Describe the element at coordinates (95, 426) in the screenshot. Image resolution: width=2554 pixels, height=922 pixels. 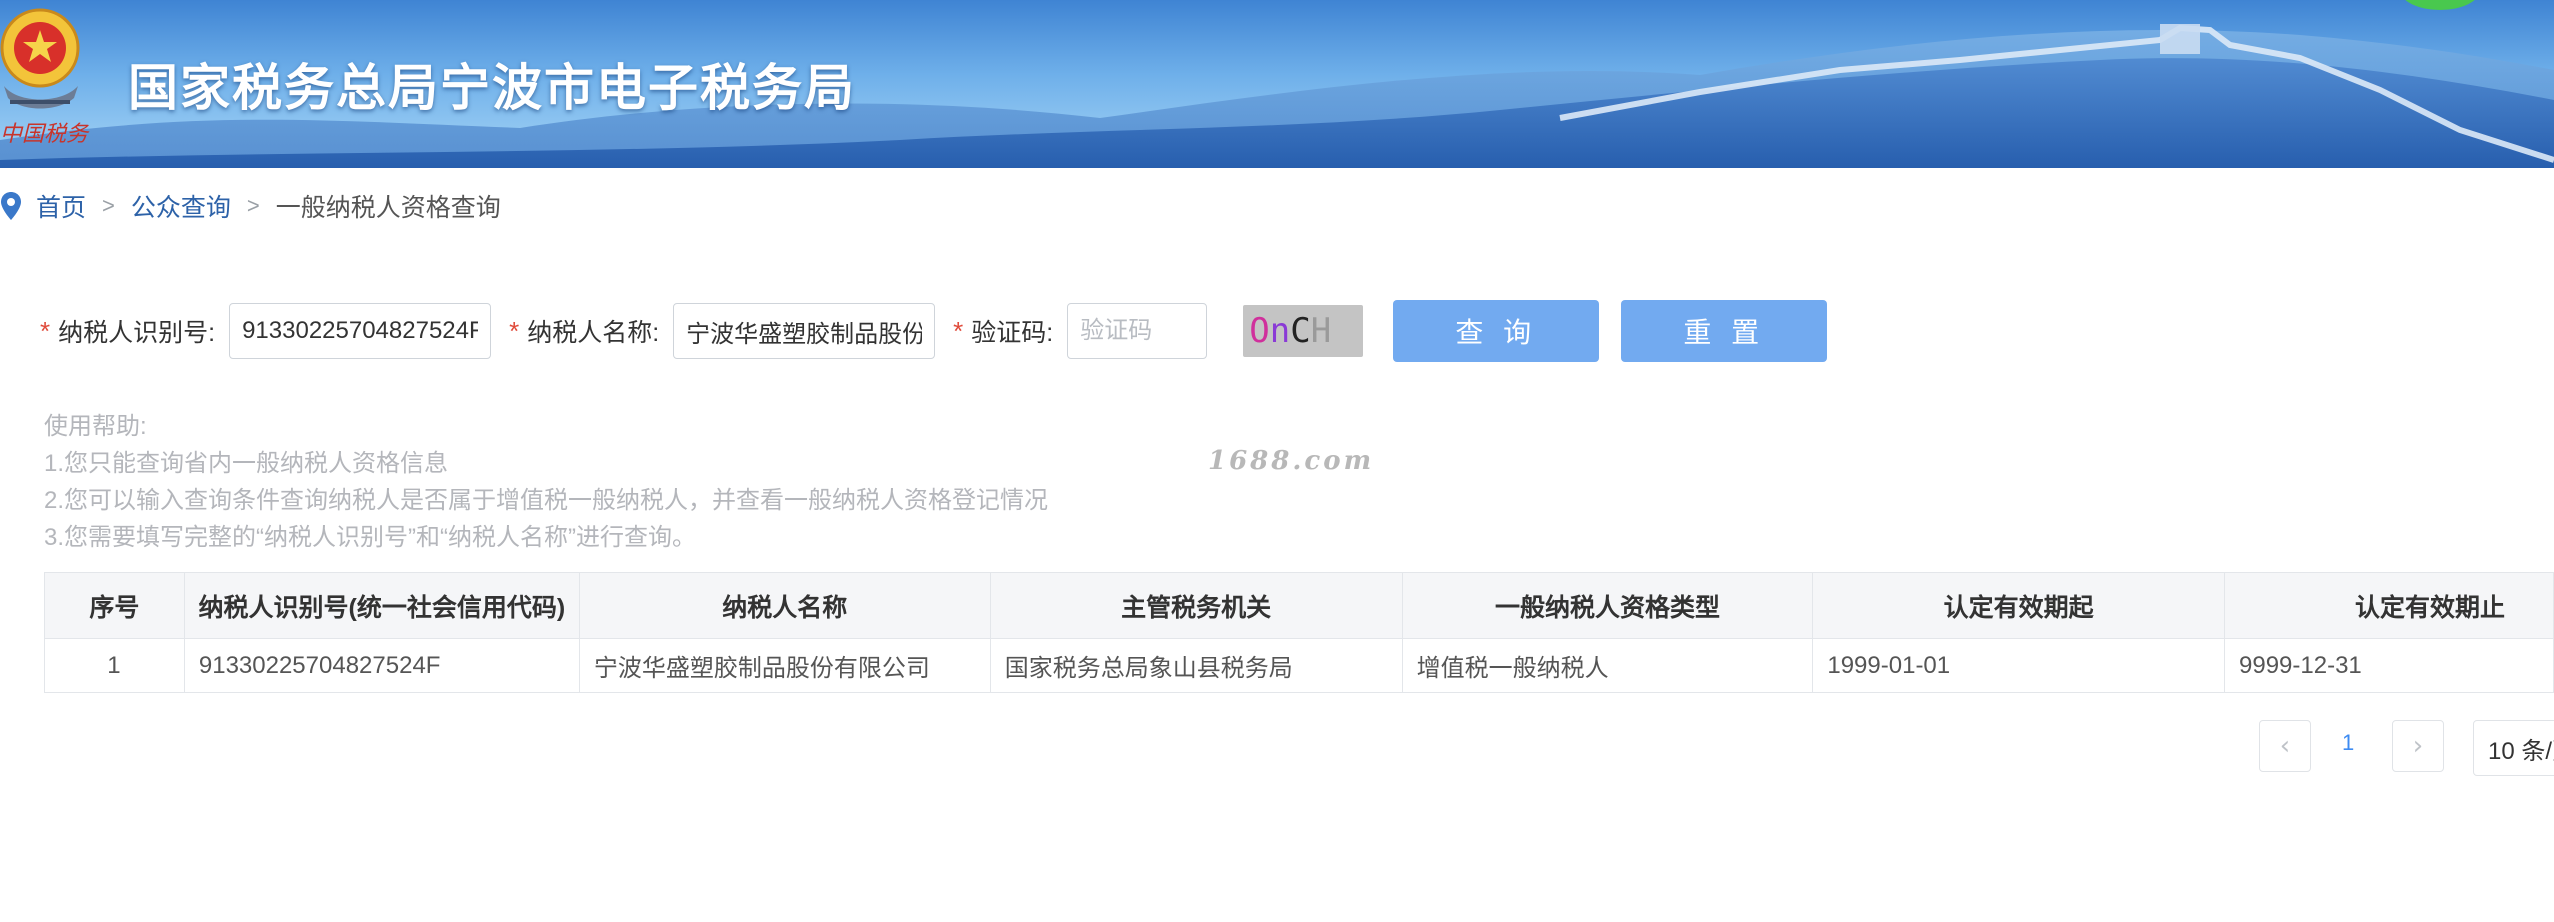
I see `help-title: 使用帮助:` at that location.